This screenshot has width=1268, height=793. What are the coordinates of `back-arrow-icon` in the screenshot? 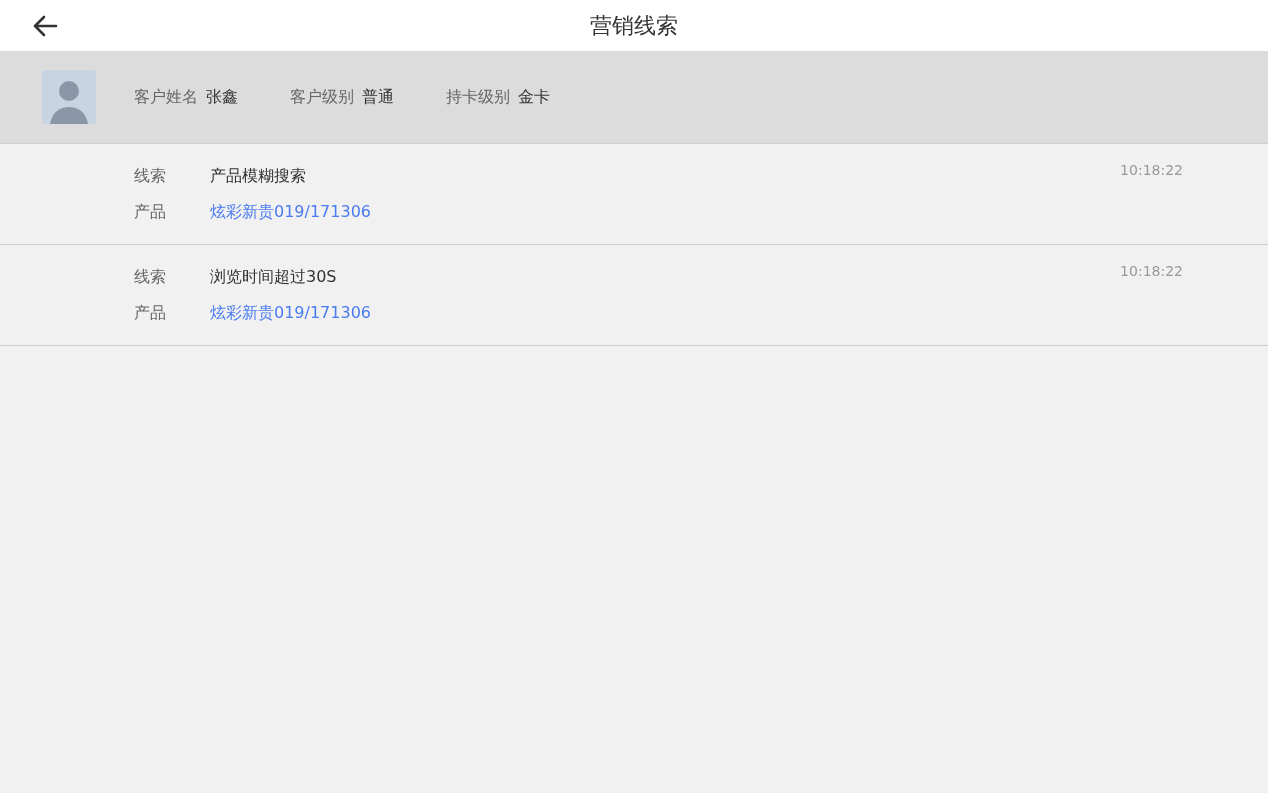 It's located at (45, 26).